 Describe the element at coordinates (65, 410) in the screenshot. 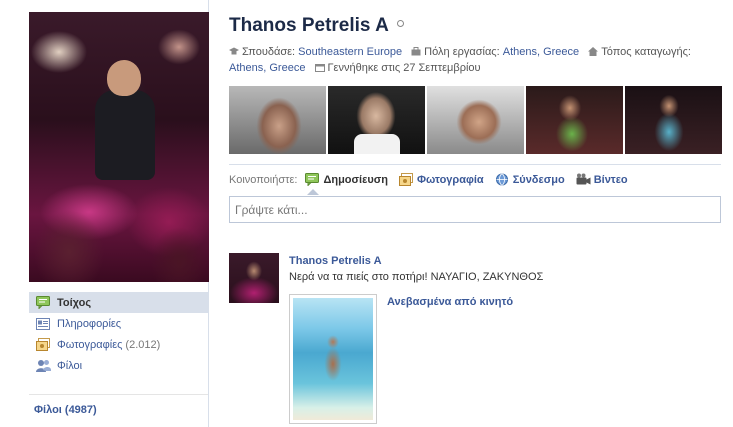

I see `friends-count-link: Φίλοι (4987)` at that location.